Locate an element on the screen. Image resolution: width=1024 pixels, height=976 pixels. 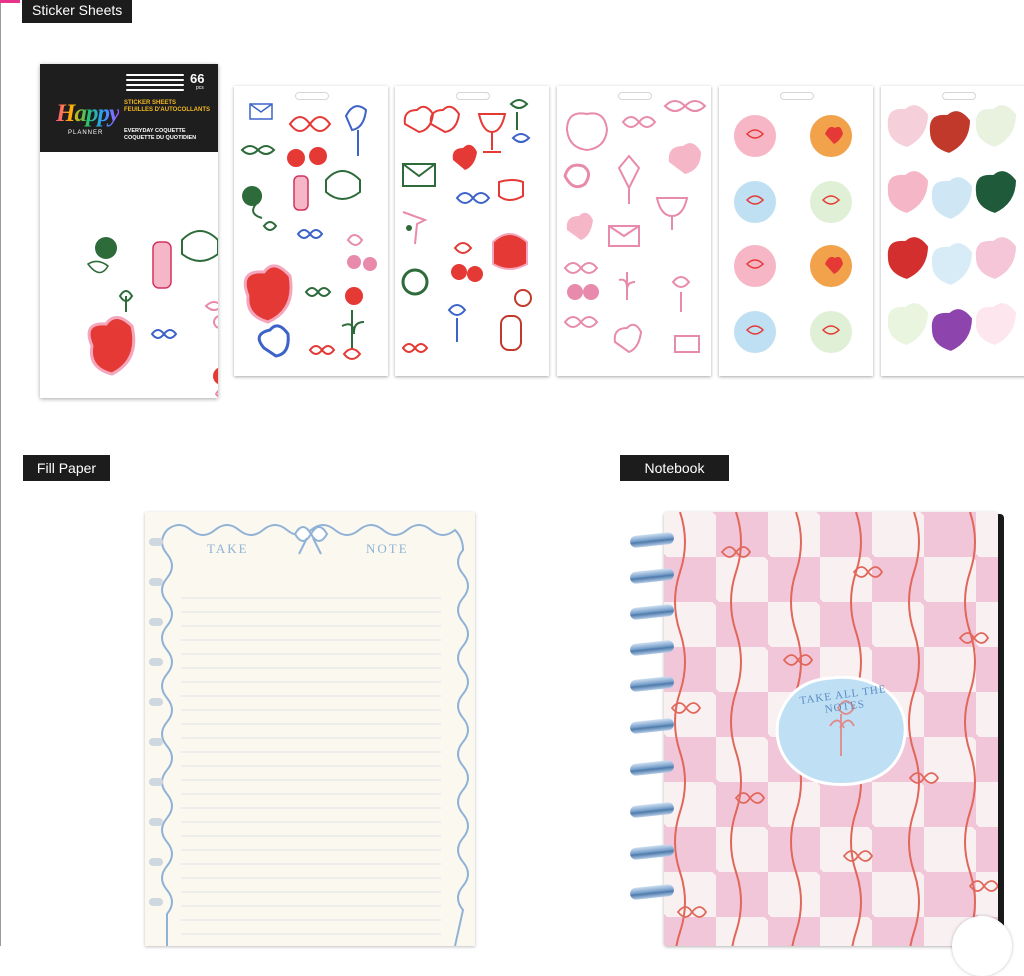
sheet-2-art is located at coordinates (466, 226).